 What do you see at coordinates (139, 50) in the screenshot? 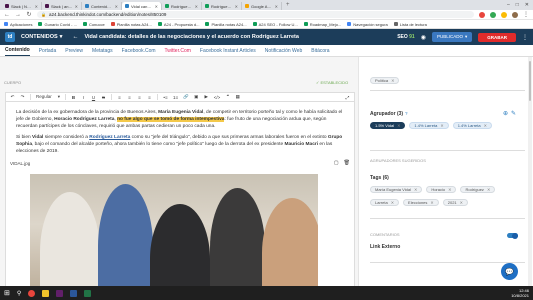
I see `subnav-tab: Facebook.Com` at bounding box center [139, 50].